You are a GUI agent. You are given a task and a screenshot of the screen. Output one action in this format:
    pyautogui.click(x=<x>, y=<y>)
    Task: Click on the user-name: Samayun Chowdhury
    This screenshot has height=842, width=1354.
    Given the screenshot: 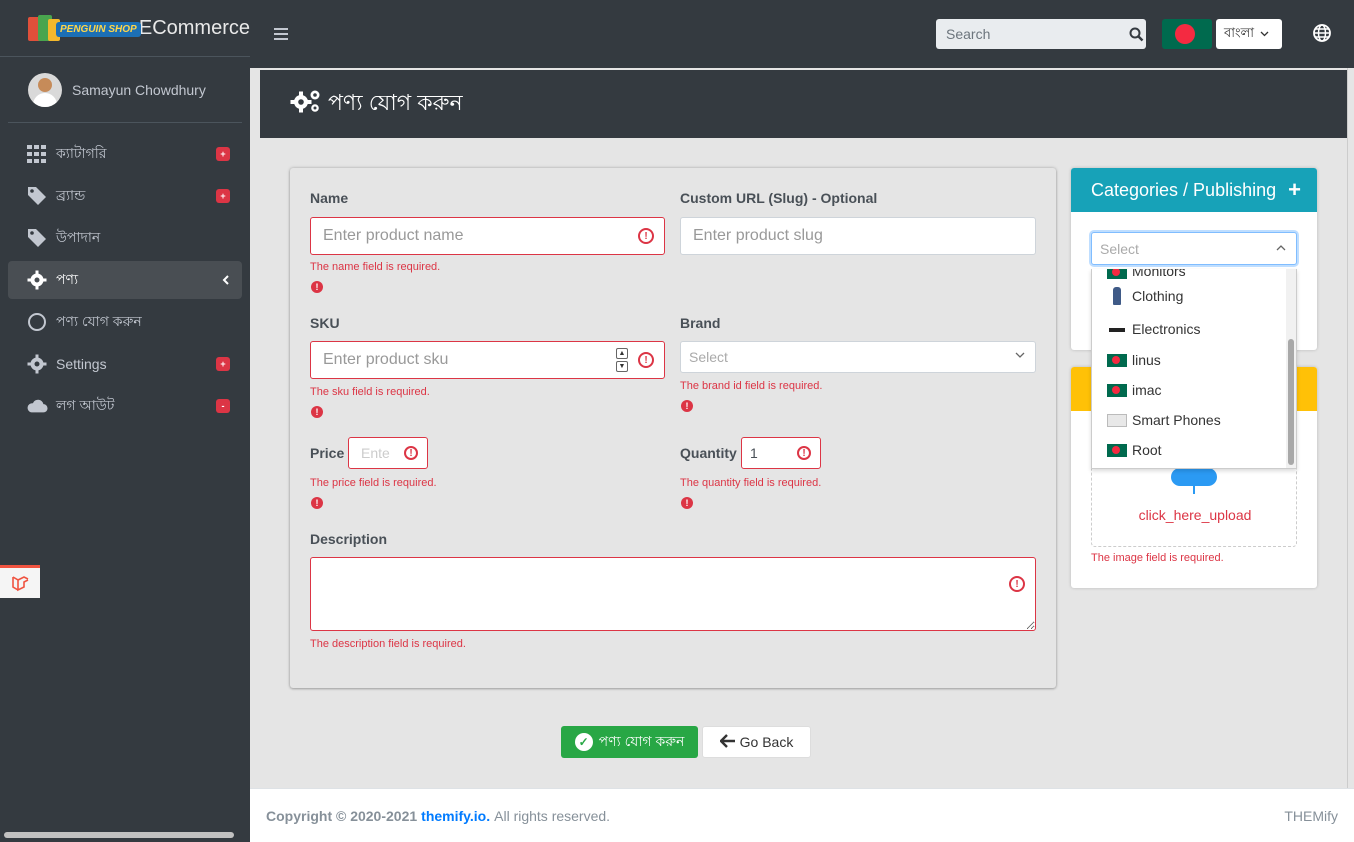 What is the action you would take?
    pyautogui.click(x=139, y=90)
    